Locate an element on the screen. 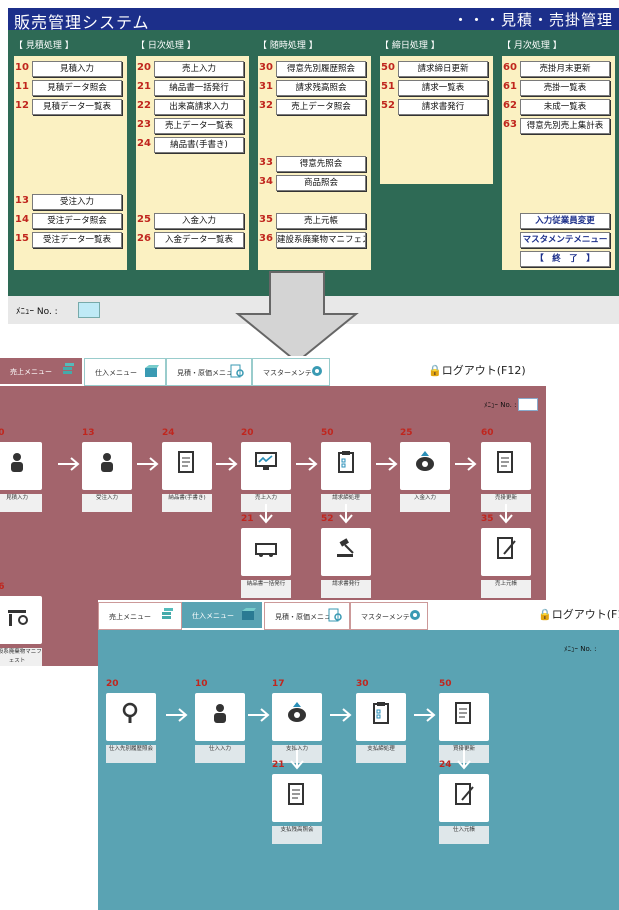  legacy-menu-item: 【 終 了 】 is located at coordinates (558, 258).